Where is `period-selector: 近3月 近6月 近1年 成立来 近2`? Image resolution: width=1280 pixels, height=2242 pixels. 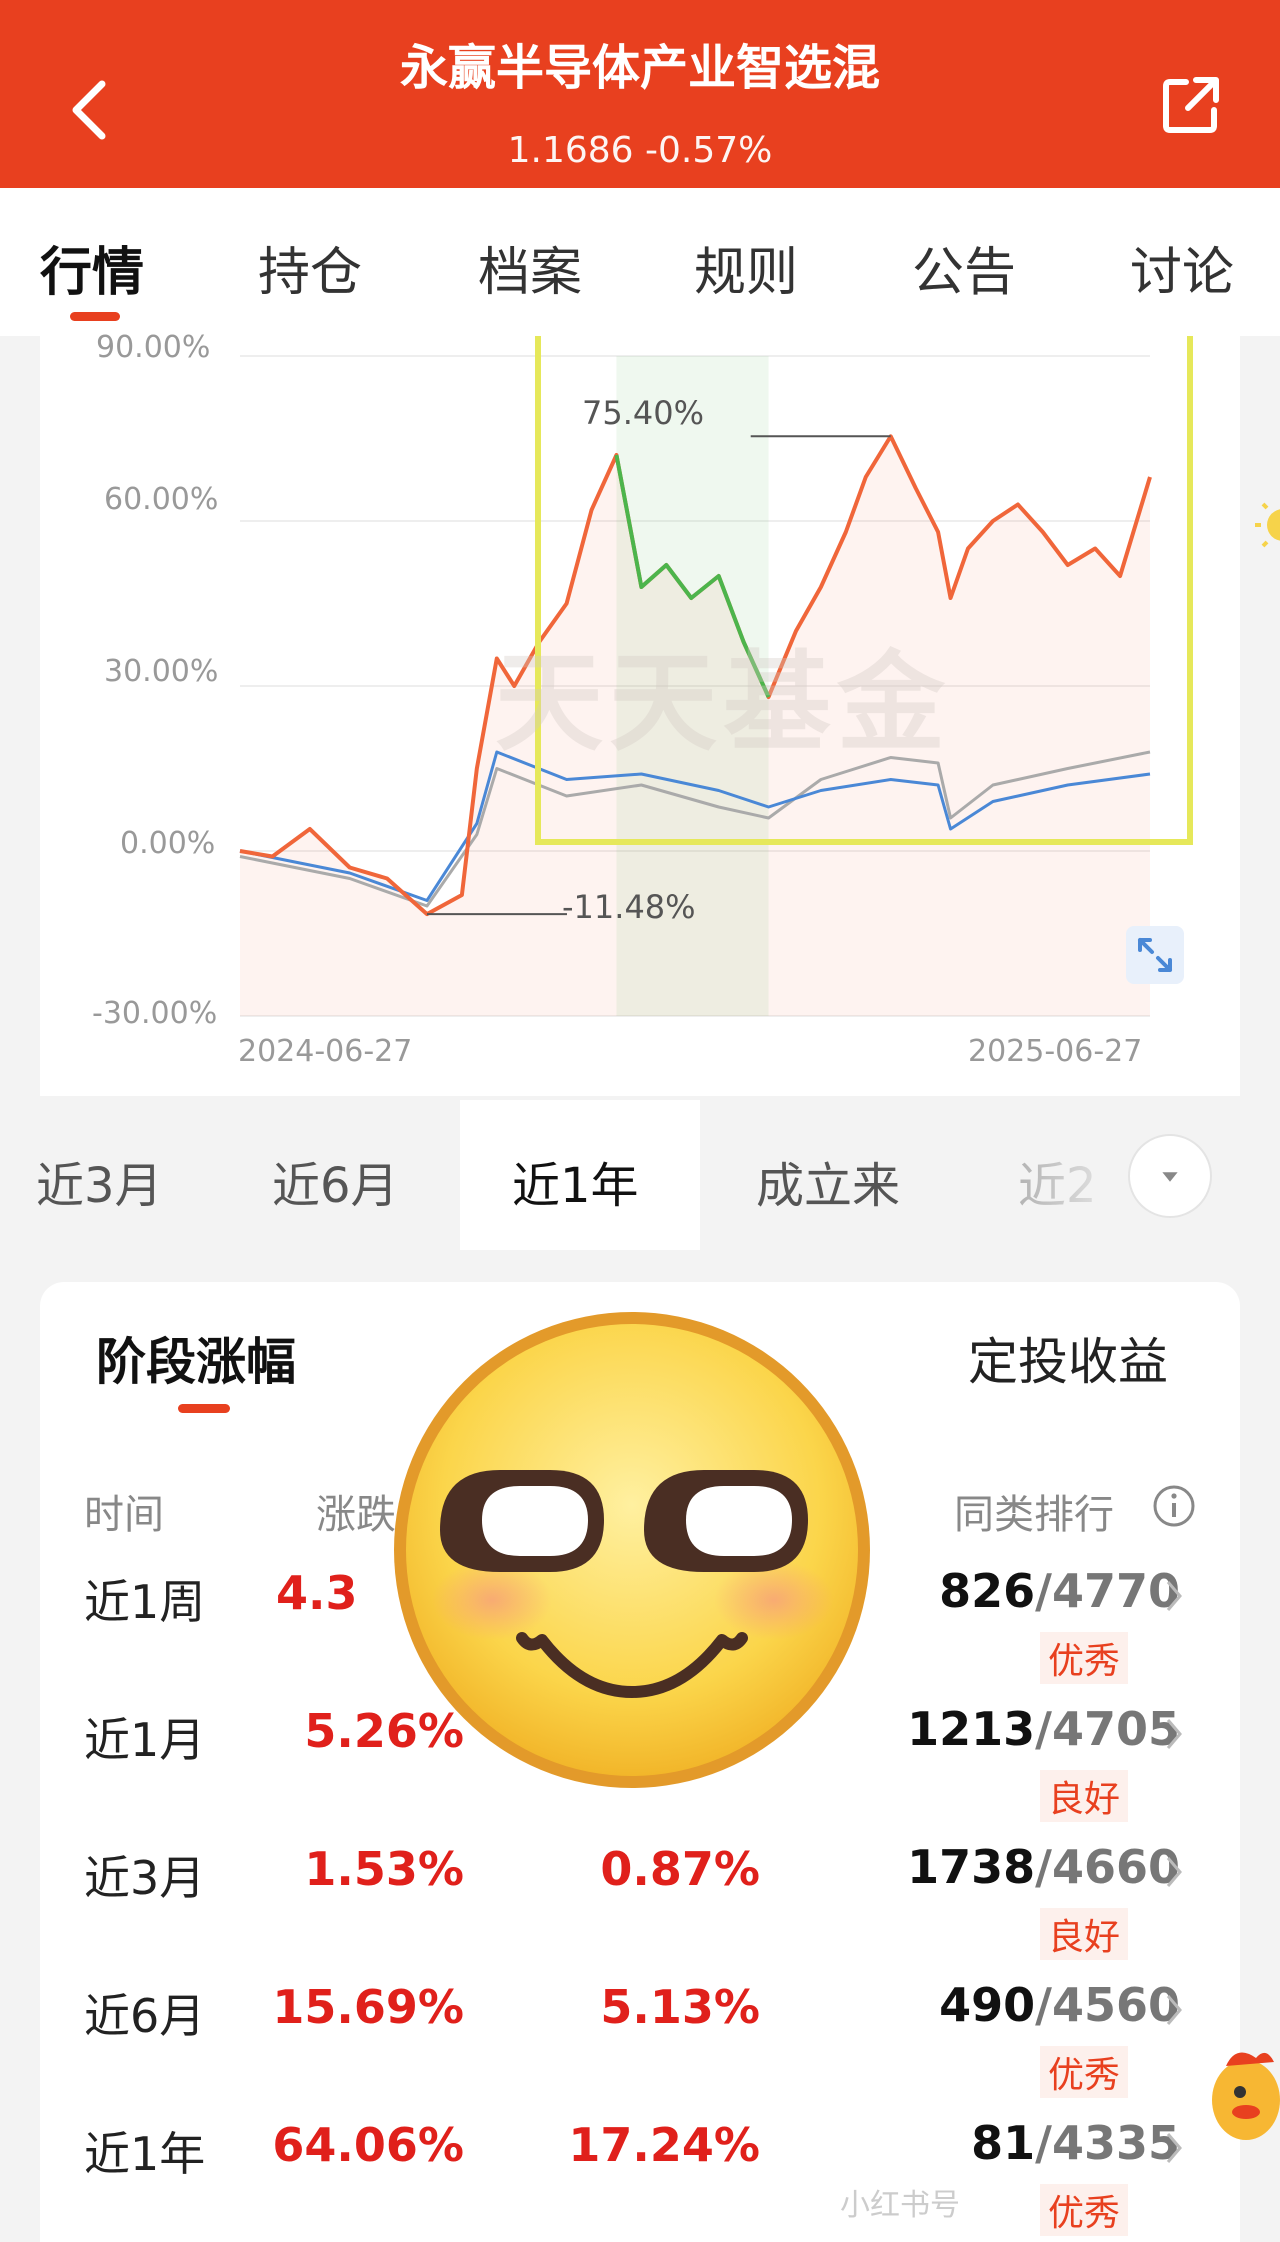 period-selector: 近3月 近6月 近1年 成立来 近2 is located at coordinates (640, 1175).